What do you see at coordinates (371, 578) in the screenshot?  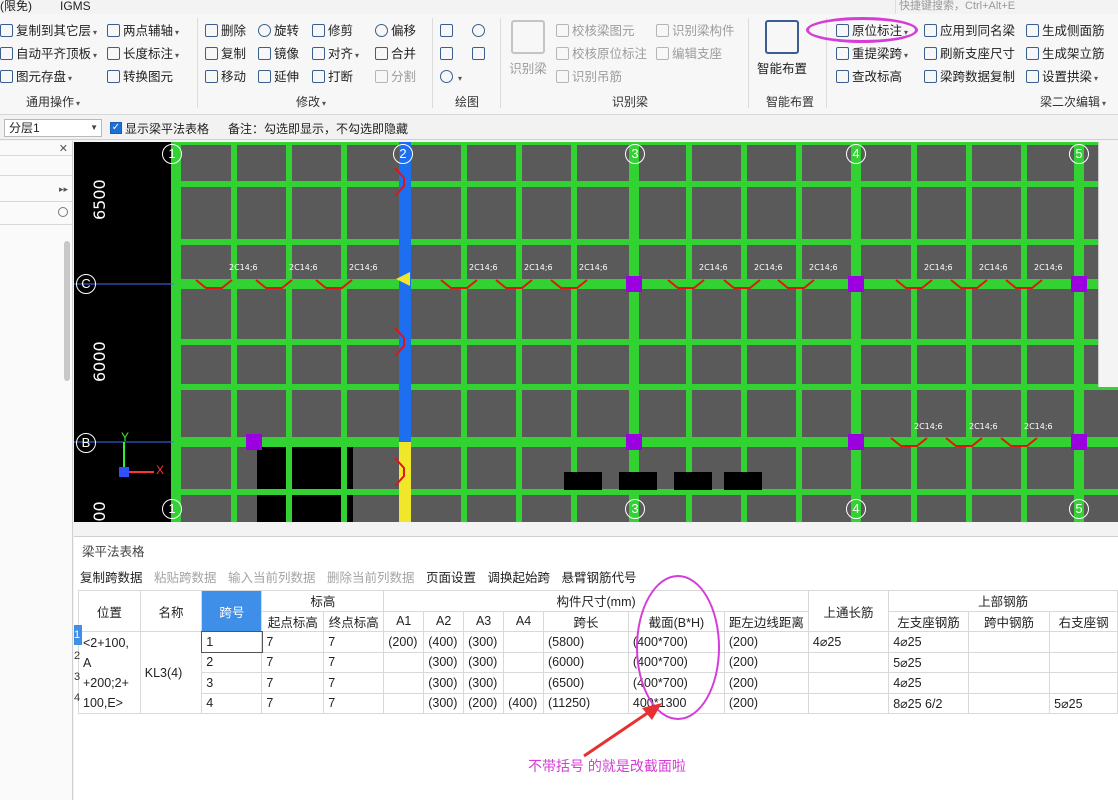 I see `delete-column-data-button: 删除当前列数据` at bounding box center [371, 578].